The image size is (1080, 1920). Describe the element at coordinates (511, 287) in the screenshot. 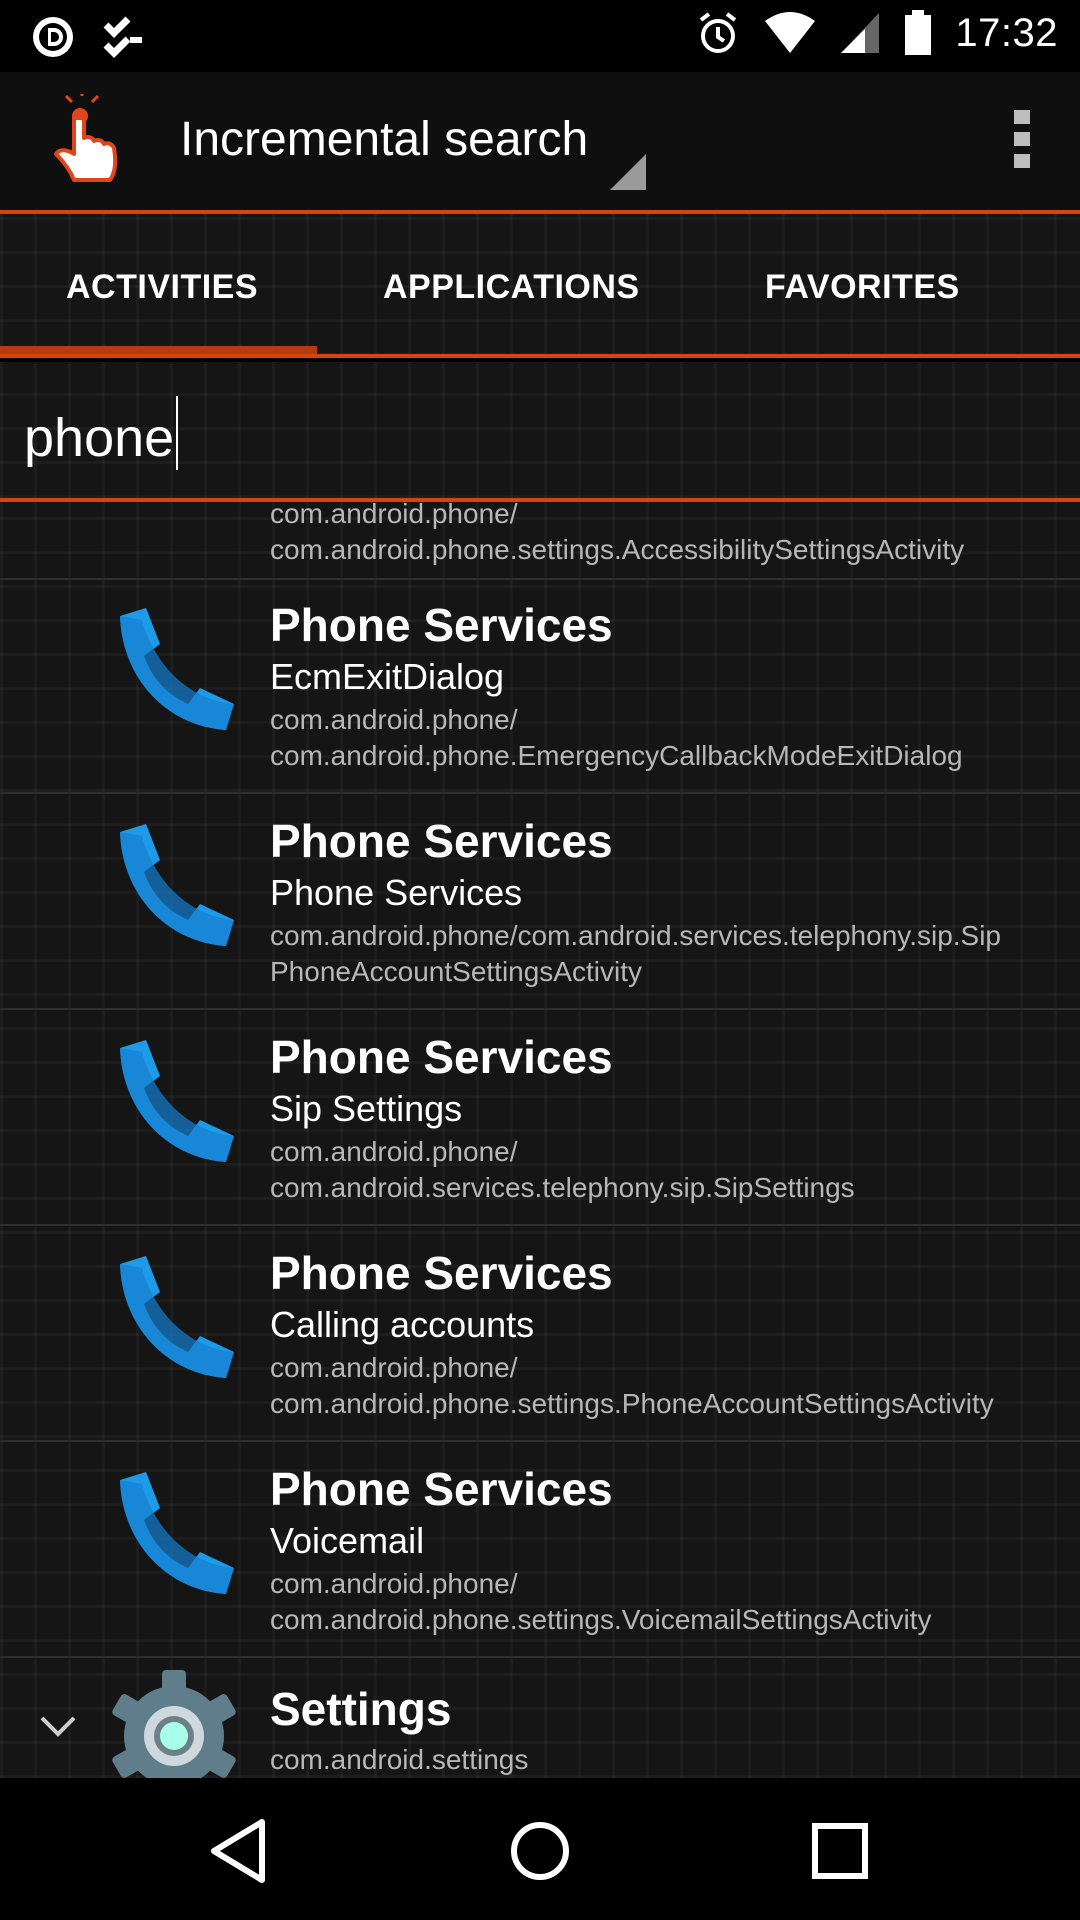

I see `tab-applications: APPLICATIONS` at that location.